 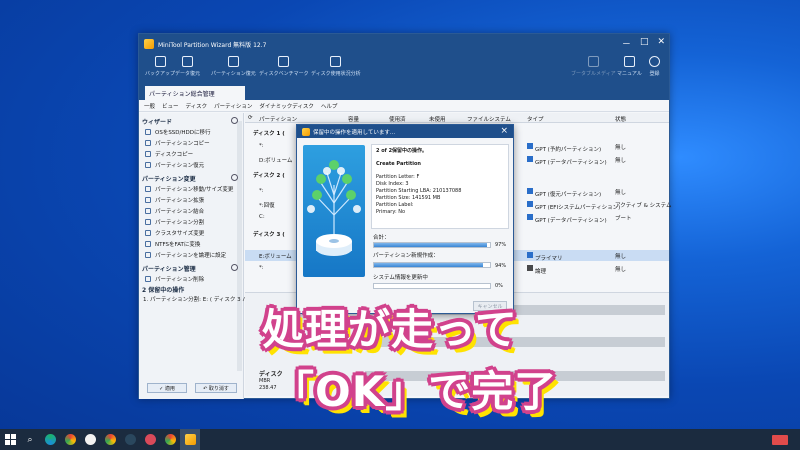 I want to click on partition-recovery-button: パーティション復元, so click(x=233, y=66).